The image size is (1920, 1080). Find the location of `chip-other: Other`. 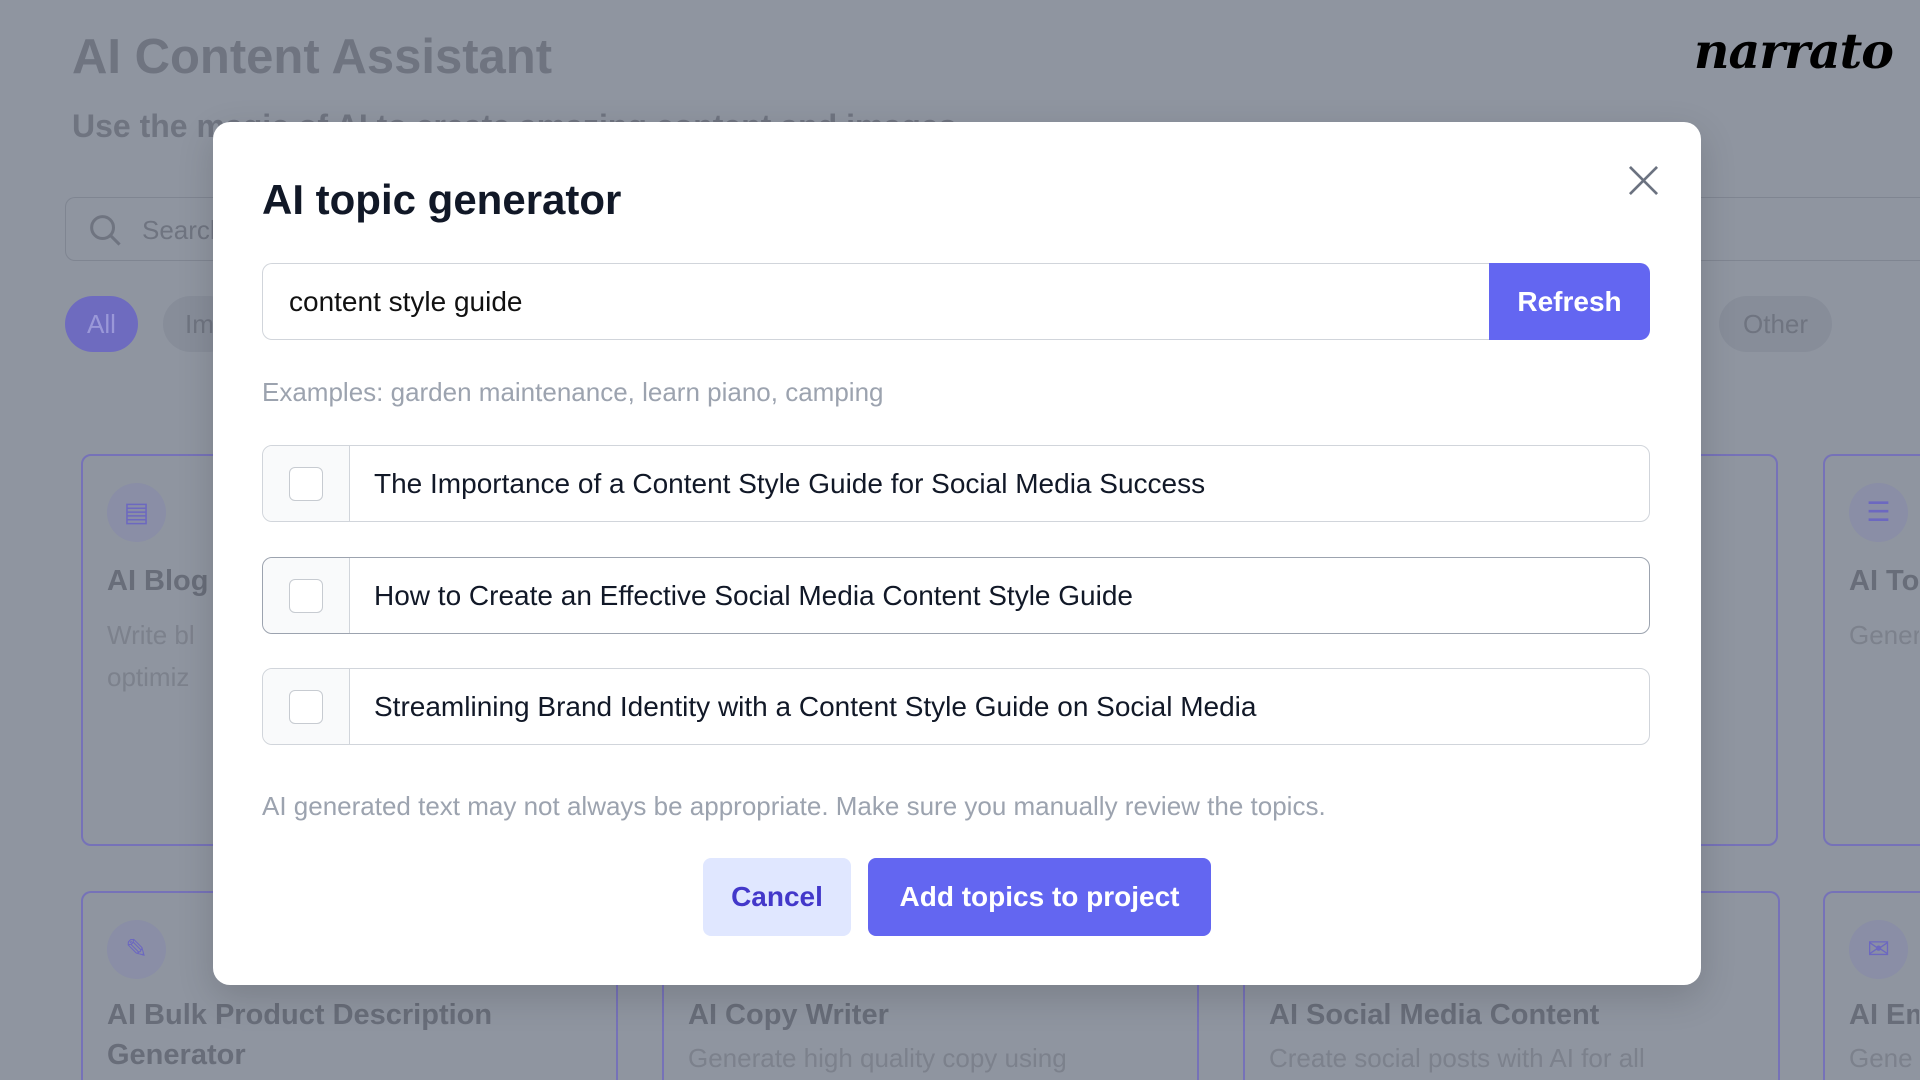

chip-other: Other is located at coordinates (1776, 324).